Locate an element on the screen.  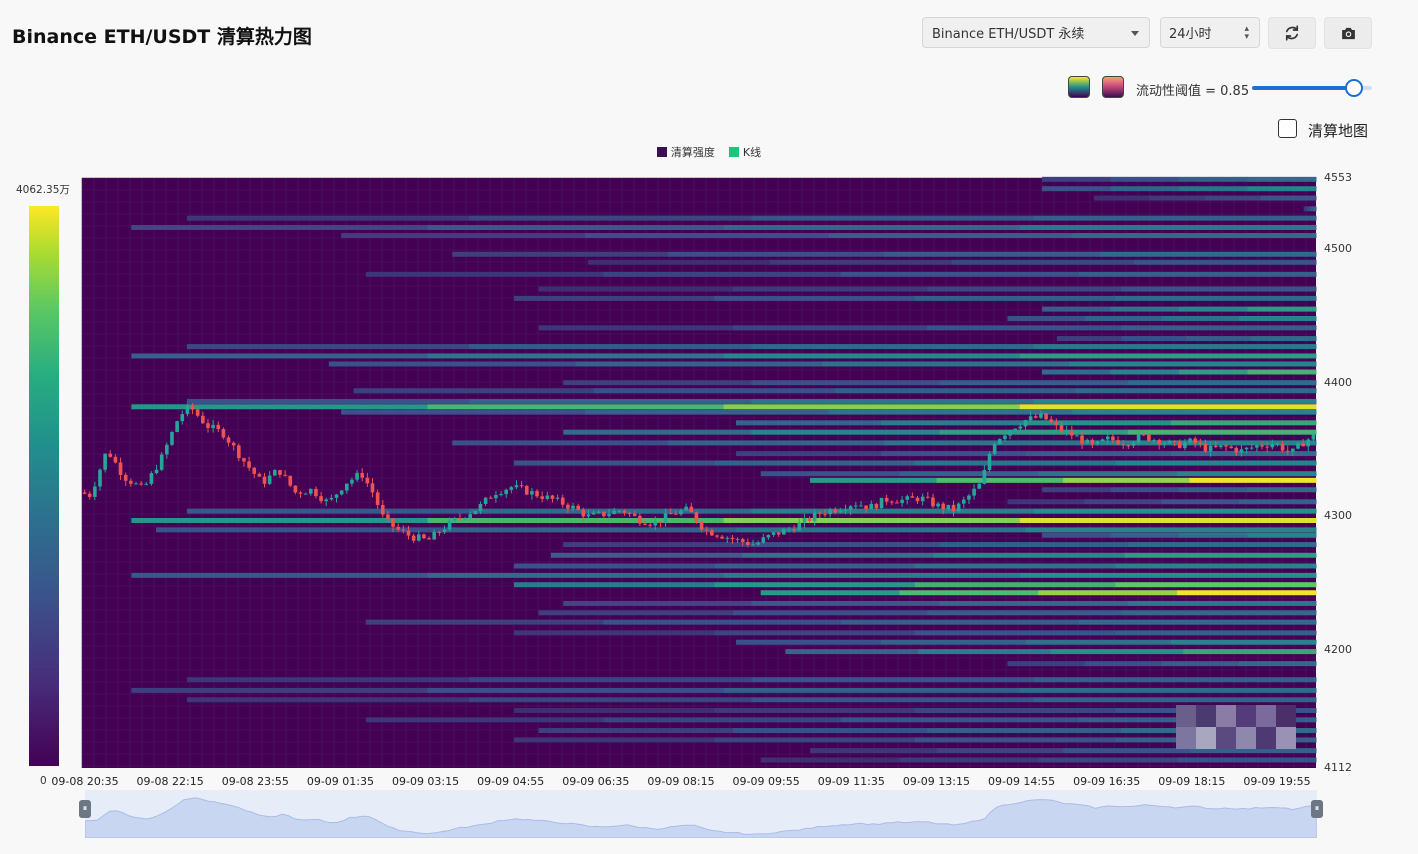
time-range-zoom is located at coordinates (701, 814).